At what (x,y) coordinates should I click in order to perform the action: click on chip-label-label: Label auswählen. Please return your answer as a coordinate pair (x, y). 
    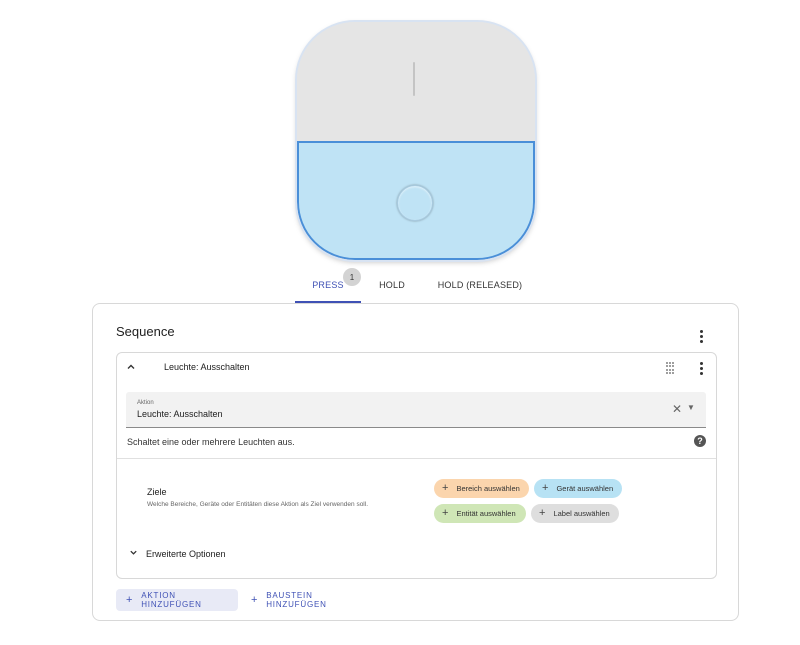
    Looking at the image, I should click on (581, 513).